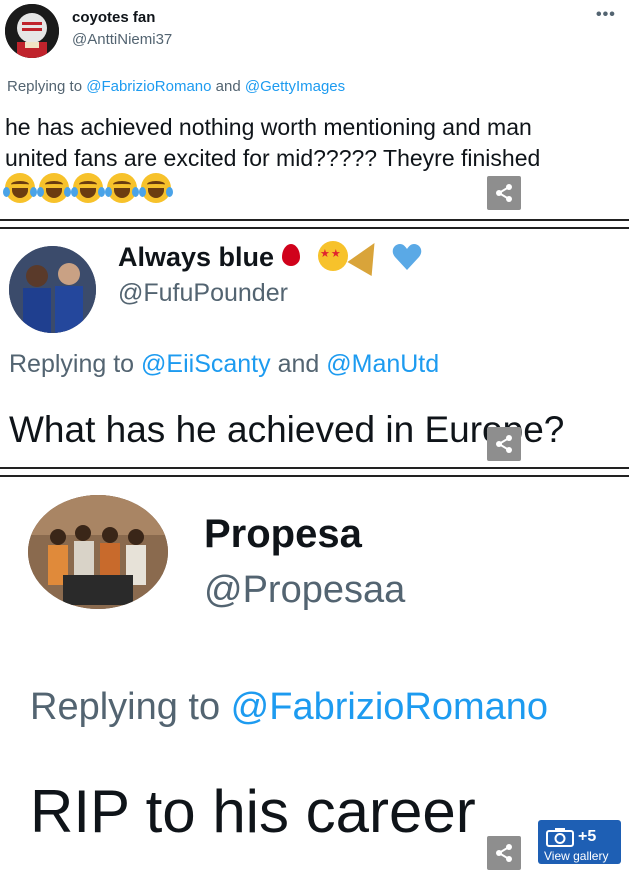 This screenshot has width=629, height=870. I want to click on display-name: coyotes fan, so click(113, 17).